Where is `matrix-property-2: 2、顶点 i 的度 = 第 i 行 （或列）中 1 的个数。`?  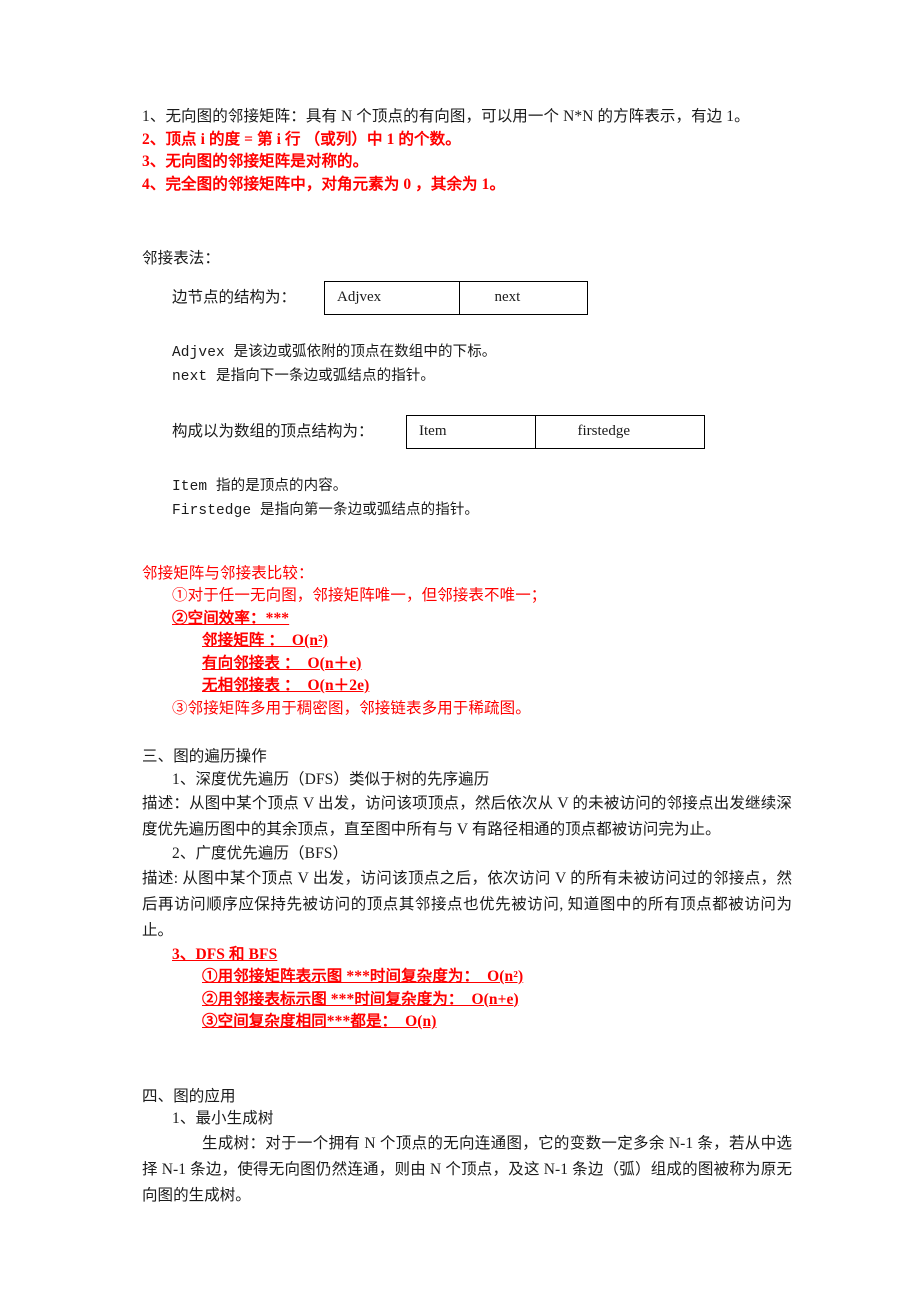
matrix-property-2: 2、顶点 i 的度 = 第 i 行 （或列）中 1 的个数。 is located at coordinates (301, 139).